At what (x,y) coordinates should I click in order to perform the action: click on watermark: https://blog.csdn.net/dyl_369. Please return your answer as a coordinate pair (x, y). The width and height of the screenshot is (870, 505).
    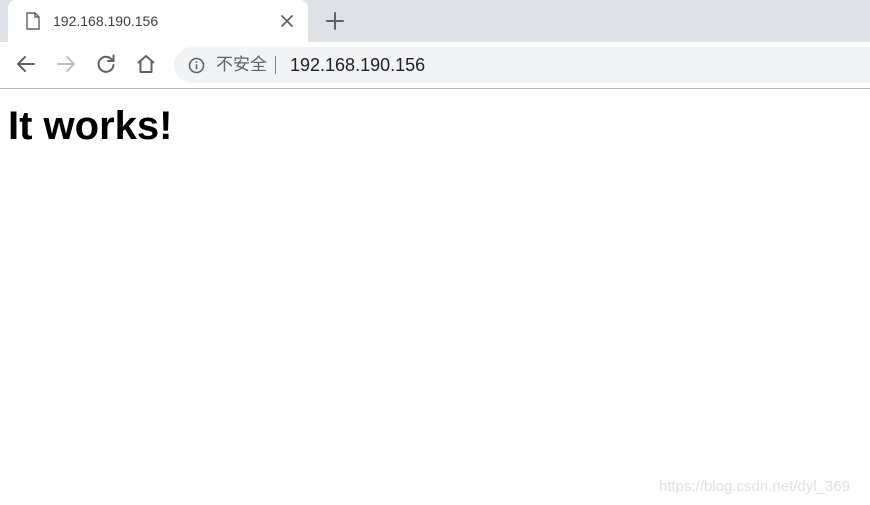
    Looking at the image, I should click on (754, 486).